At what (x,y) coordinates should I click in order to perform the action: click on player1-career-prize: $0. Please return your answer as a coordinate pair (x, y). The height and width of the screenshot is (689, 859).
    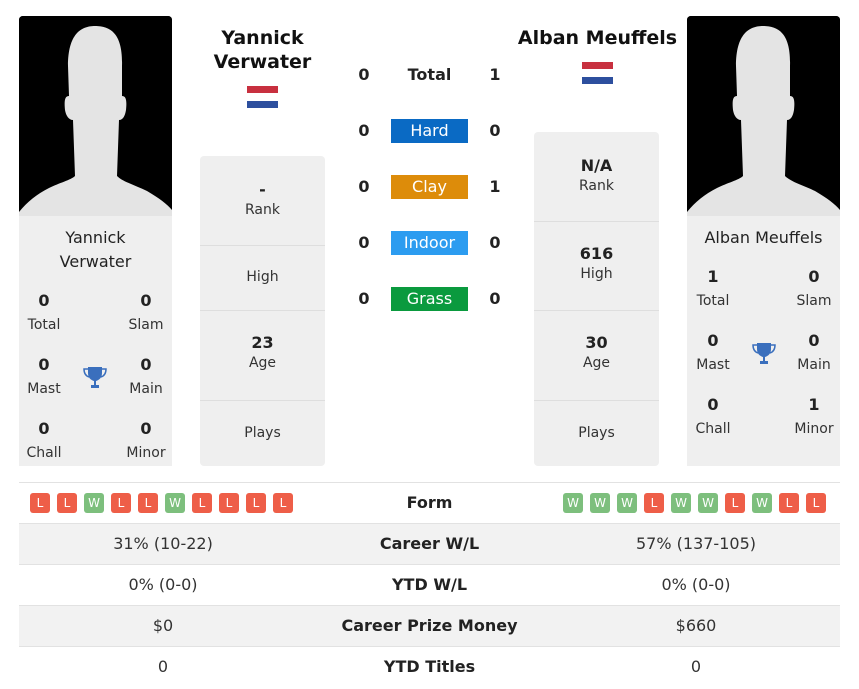
    Looking at the image, I should click on (163, 625).